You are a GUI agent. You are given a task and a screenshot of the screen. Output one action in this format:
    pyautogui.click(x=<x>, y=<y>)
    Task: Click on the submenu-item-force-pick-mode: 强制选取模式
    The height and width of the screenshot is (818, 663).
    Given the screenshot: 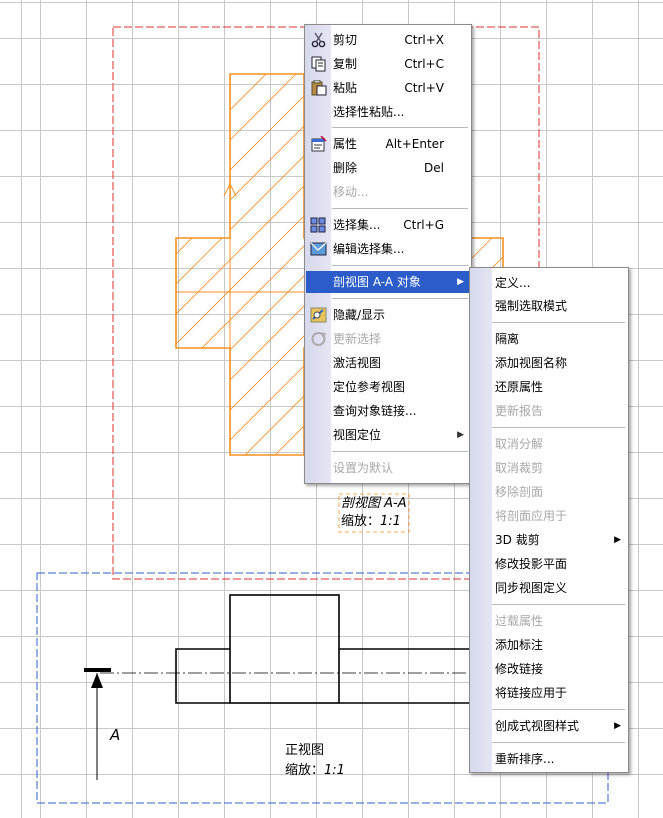 What is the action you would take?
    pyautogui.click(x=549, y=306)
    